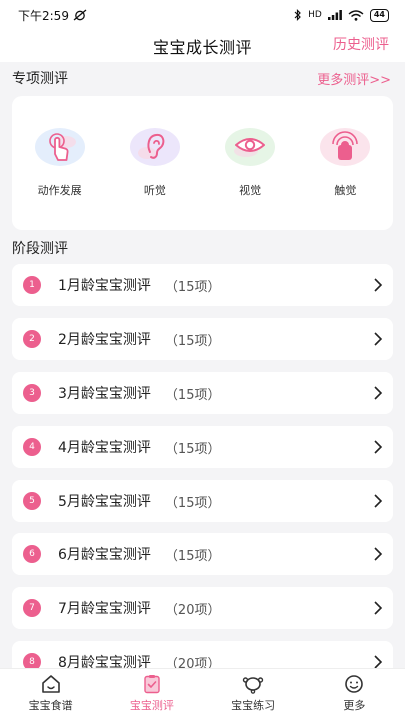 Image resolution: width=405 pixels, height=720 pixels. Describe the element at coordinates (201, 248) in the screenshot. I see `stage-section-header: 阶段测评` at that location.